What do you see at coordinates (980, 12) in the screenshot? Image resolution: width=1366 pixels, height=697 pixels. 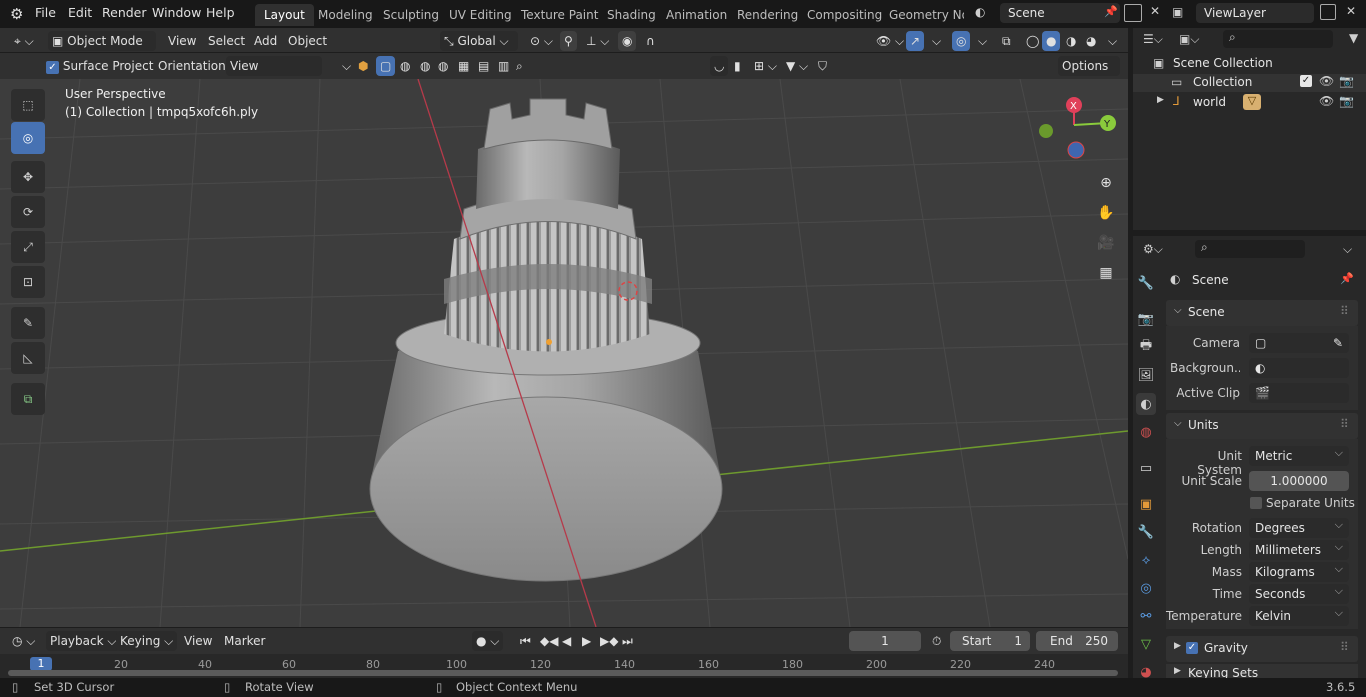 I see `scene-icon: ◐` at bounding box center [980, 12].